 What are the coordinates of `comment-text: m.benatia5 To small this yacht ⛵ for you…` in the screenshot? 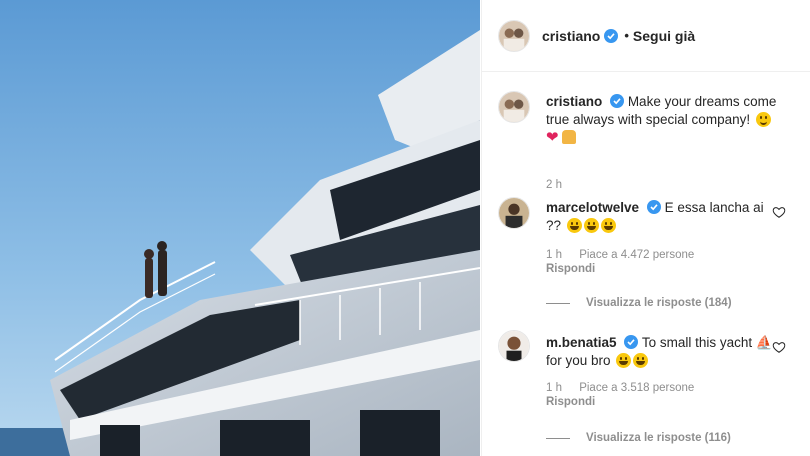 It's located at (664, 352).